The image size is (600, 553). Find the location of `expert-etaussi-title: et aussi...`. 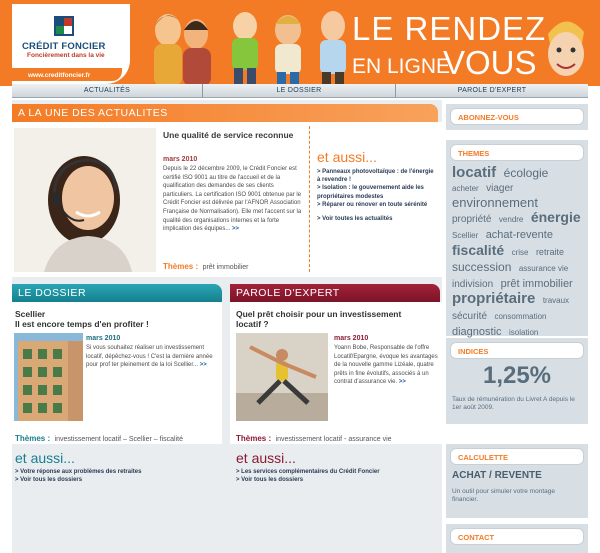

expert-etaussi-title: et aussi... is located at coordinates (266, 458).